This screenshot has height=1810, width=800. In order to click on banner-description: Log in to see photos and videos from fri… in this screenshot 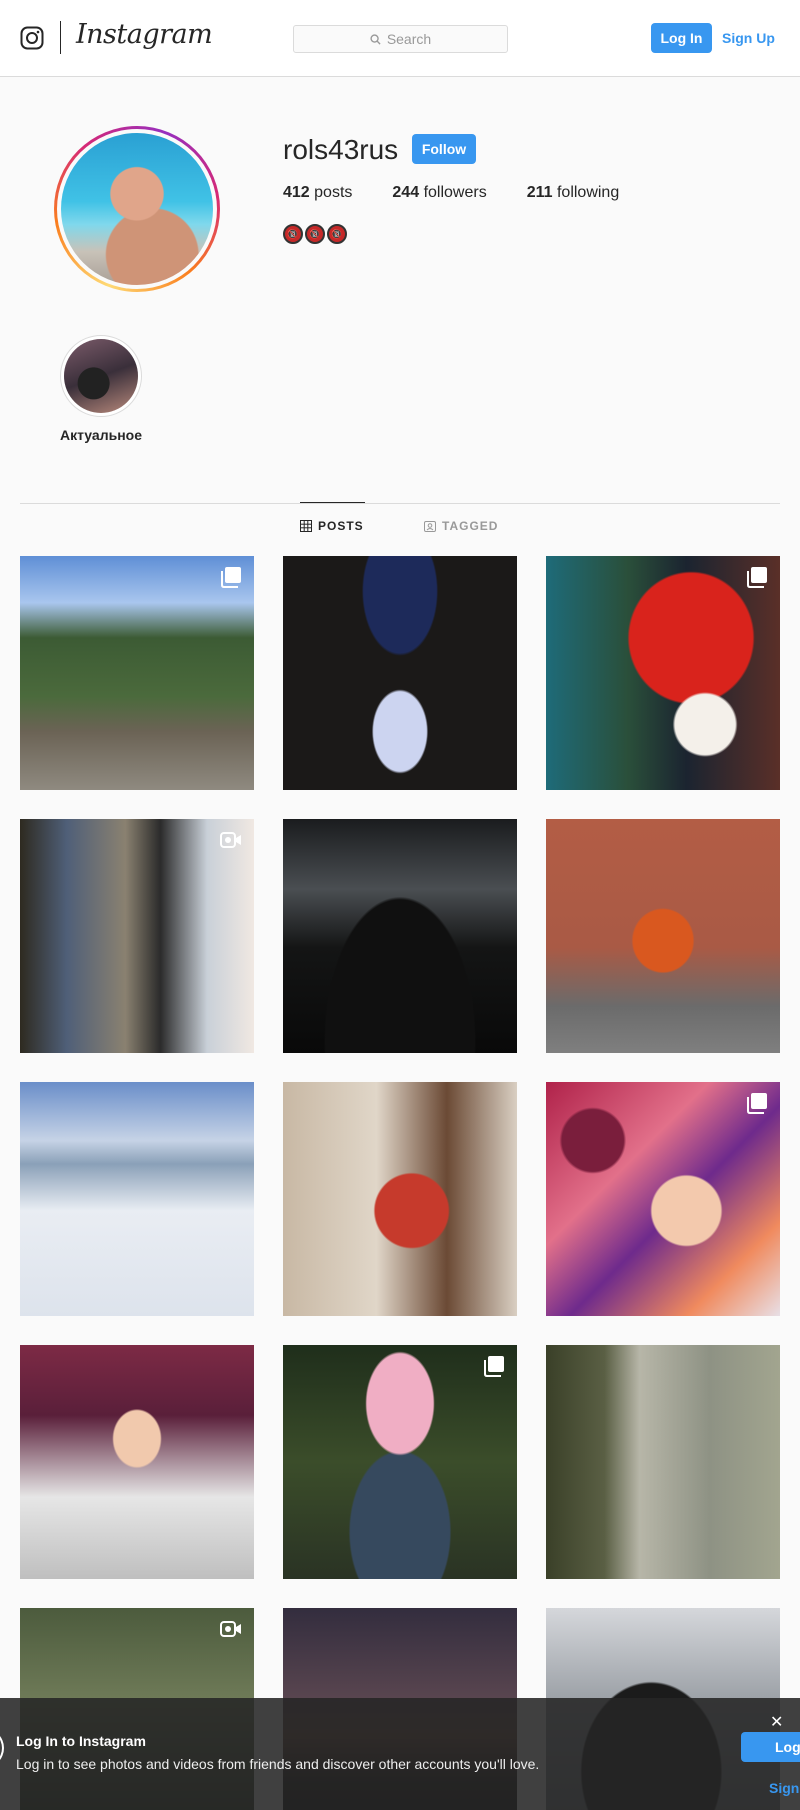, I will do `click(278, 1764)`.